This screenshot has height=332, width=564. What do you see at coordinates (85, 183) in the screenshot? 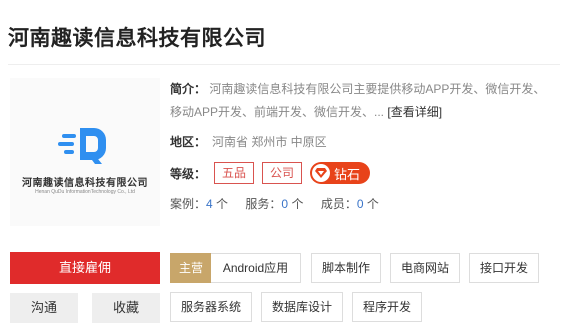
I see `logo-cn-text: 河南趣读信息科技有限公司` at bounding box center [85, 183].